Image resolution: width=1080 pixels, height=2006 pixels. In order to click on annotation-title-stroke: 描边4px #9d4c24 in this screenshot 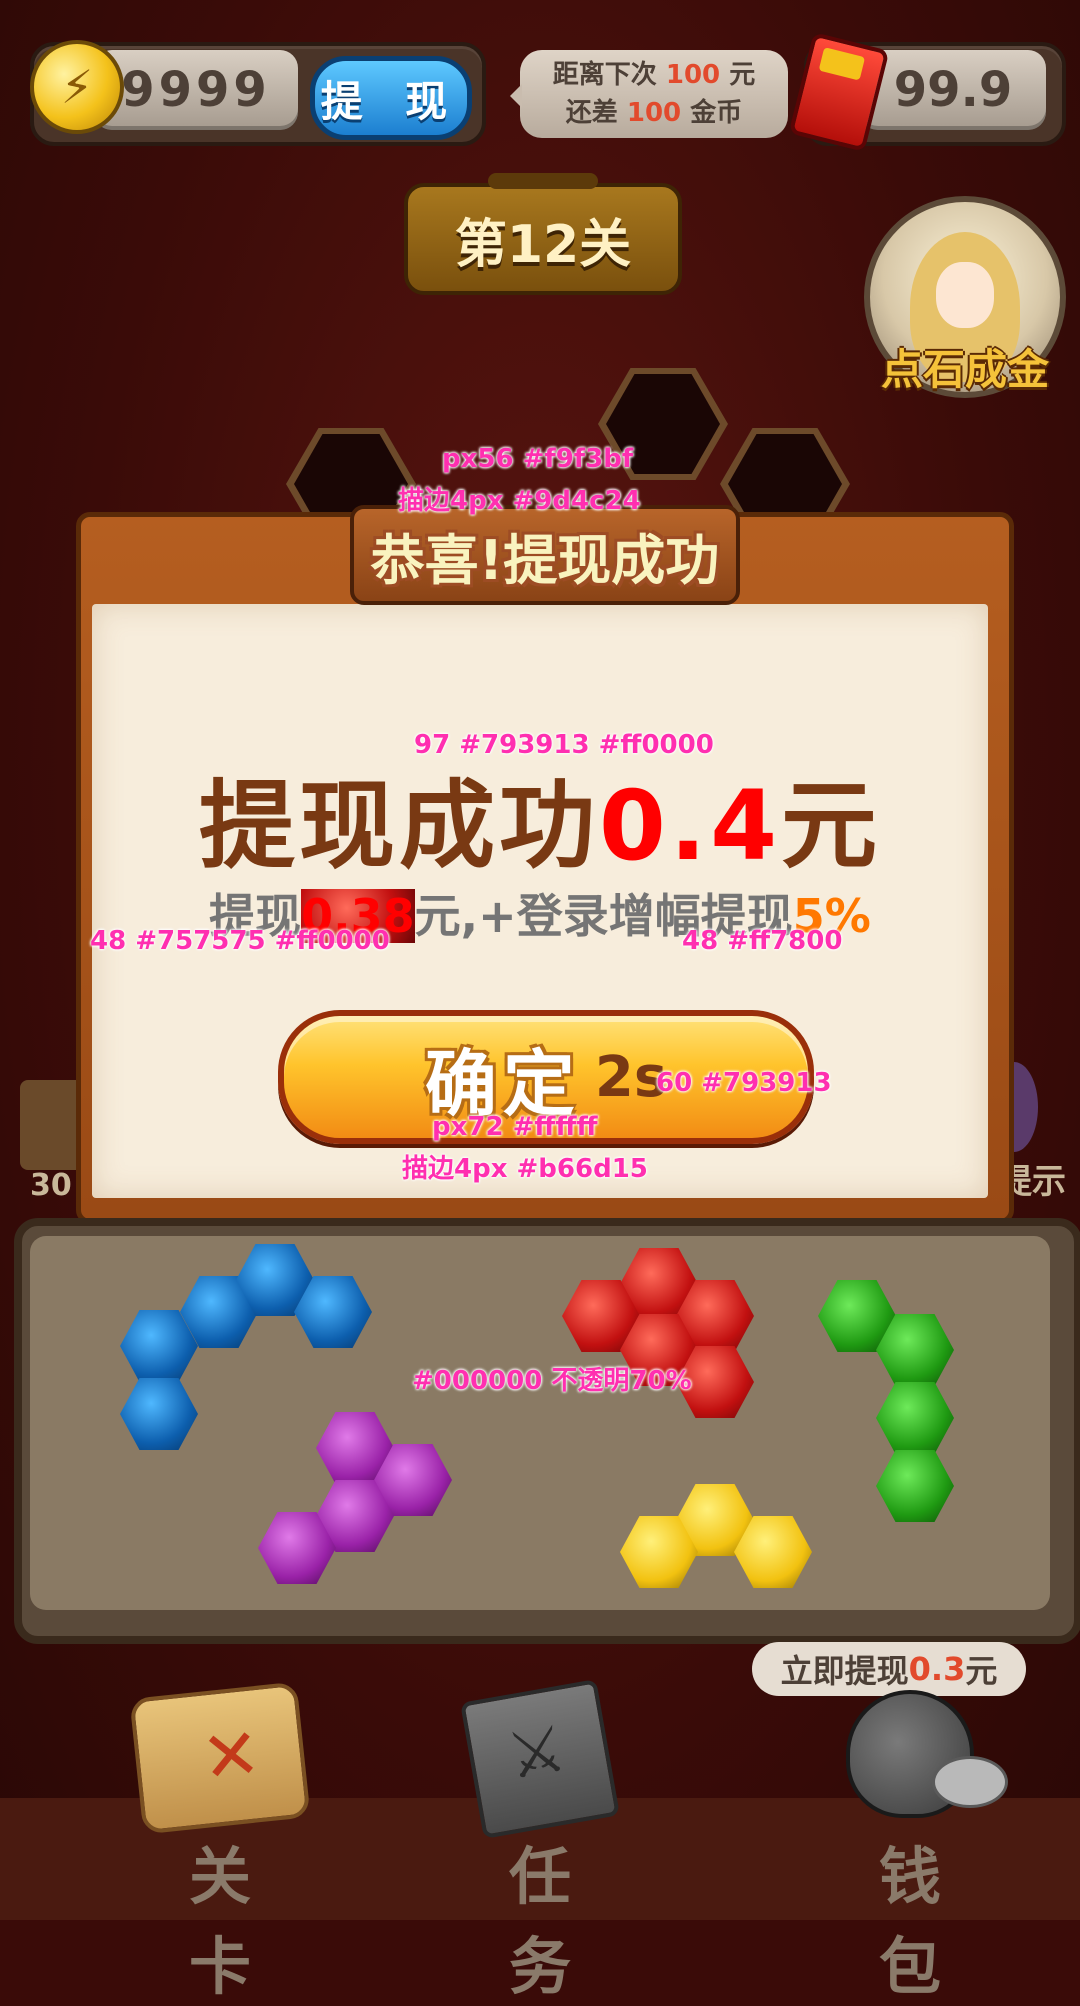, I will do `click(519, 501)`.